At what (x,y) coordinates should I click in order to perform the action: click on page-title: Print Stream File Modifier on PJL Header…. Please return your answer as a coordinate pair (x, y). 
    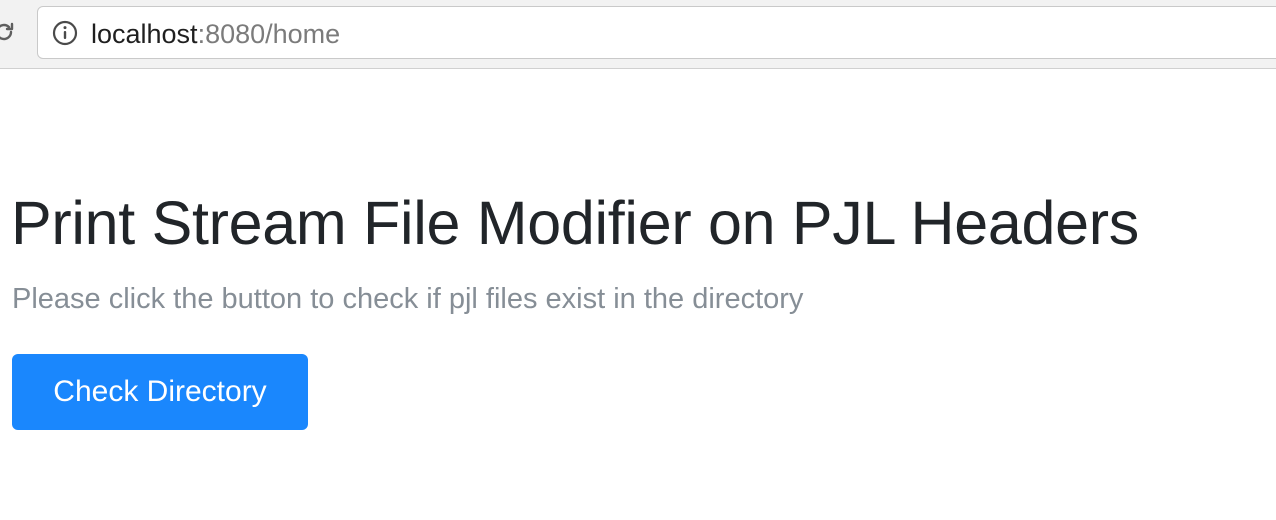
    Looking at the image, I should click on (575, 223).